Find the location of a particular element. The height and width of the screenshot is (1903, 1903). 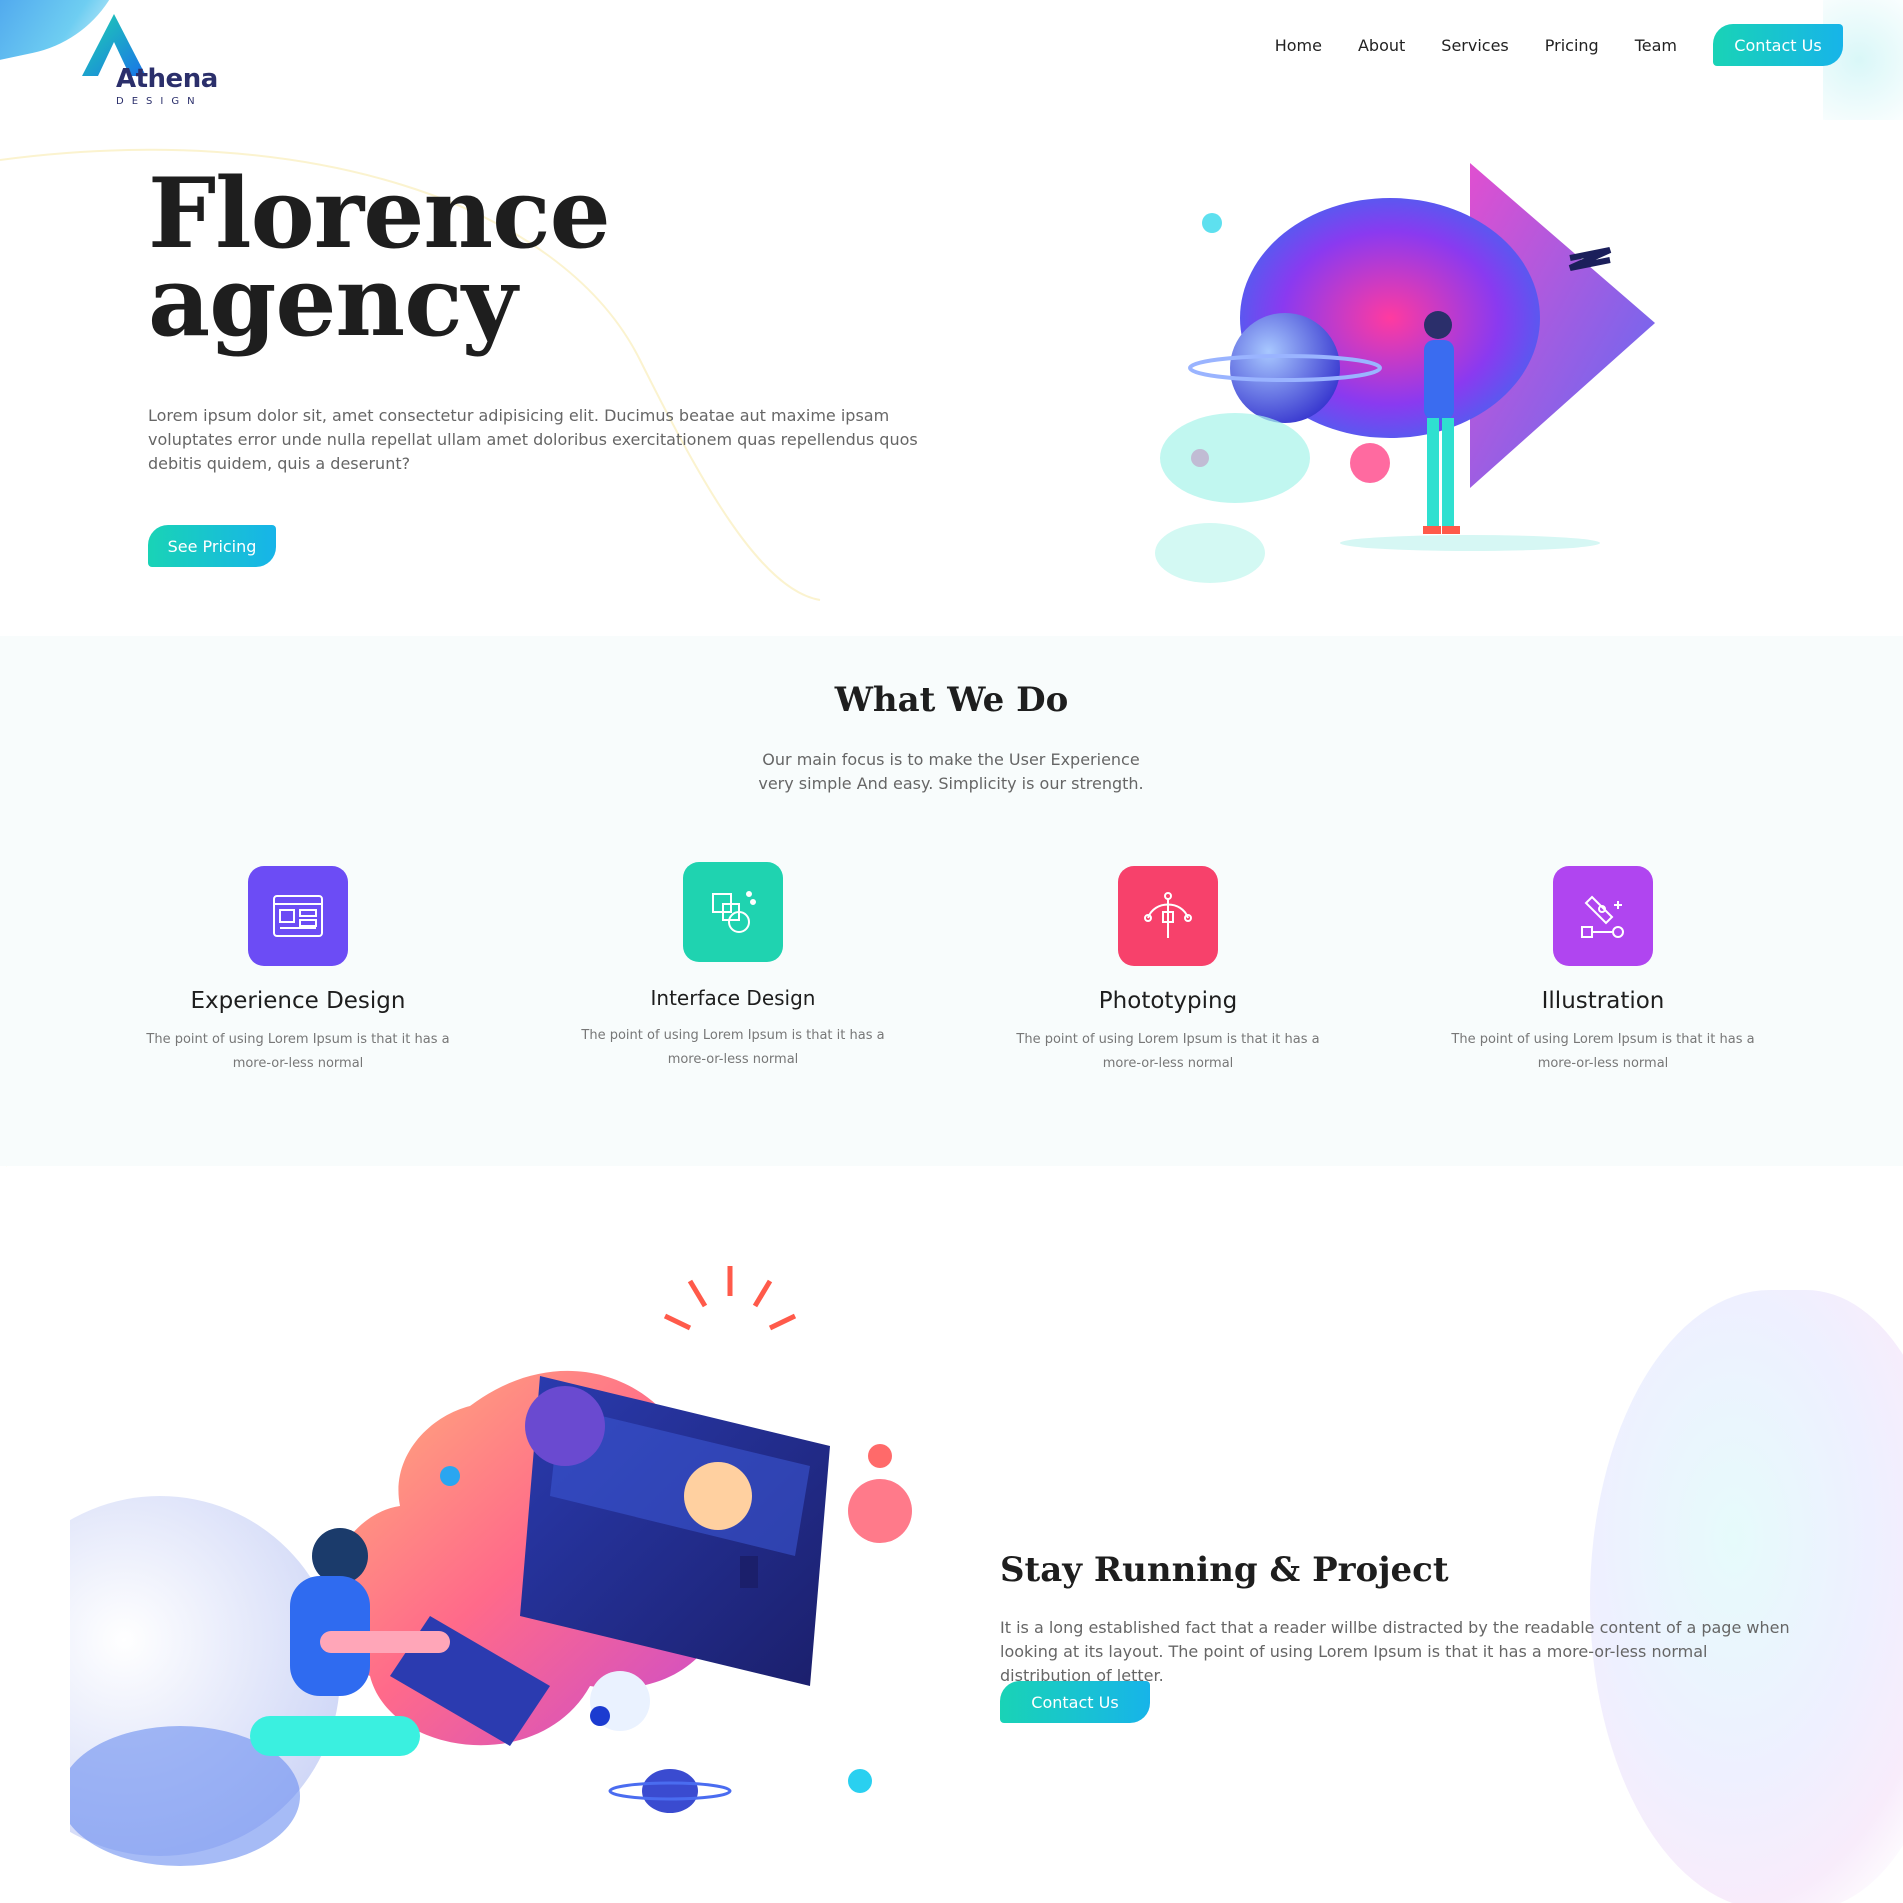

contact-us-button: Contact Us is located at coordinates (1075, 1702).